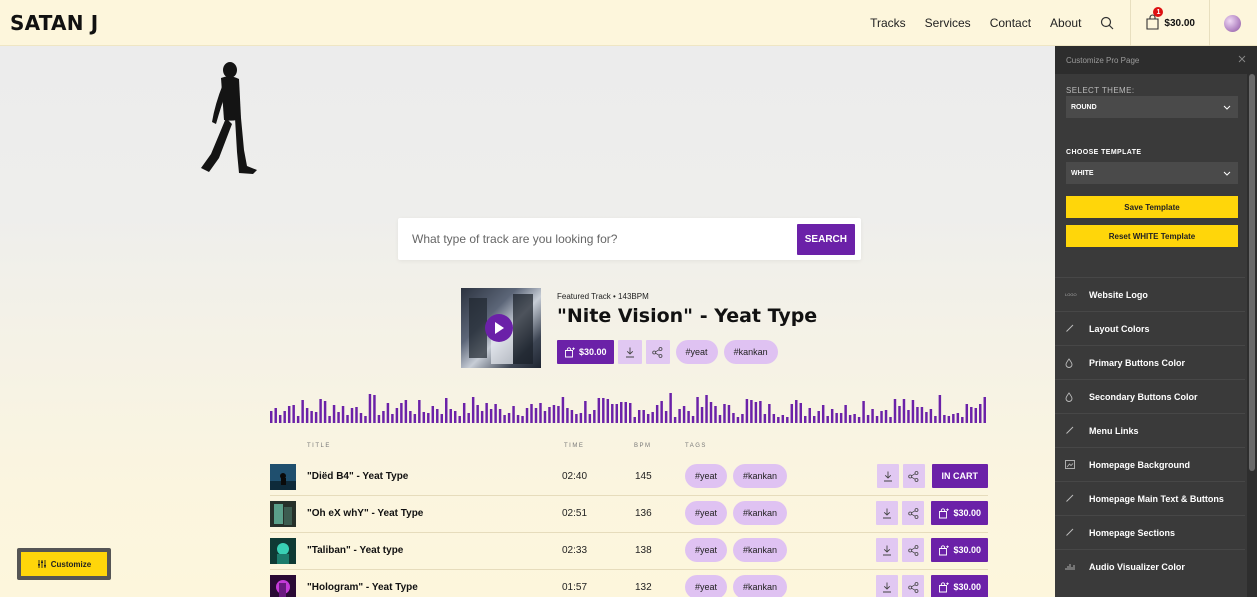 The width and height of the screenshot is (1257, 597). Describe the element at coordinates (1150, 294) in the screenshot. I see `panel-item-website-logo: LOGO Website Logo` at that location.